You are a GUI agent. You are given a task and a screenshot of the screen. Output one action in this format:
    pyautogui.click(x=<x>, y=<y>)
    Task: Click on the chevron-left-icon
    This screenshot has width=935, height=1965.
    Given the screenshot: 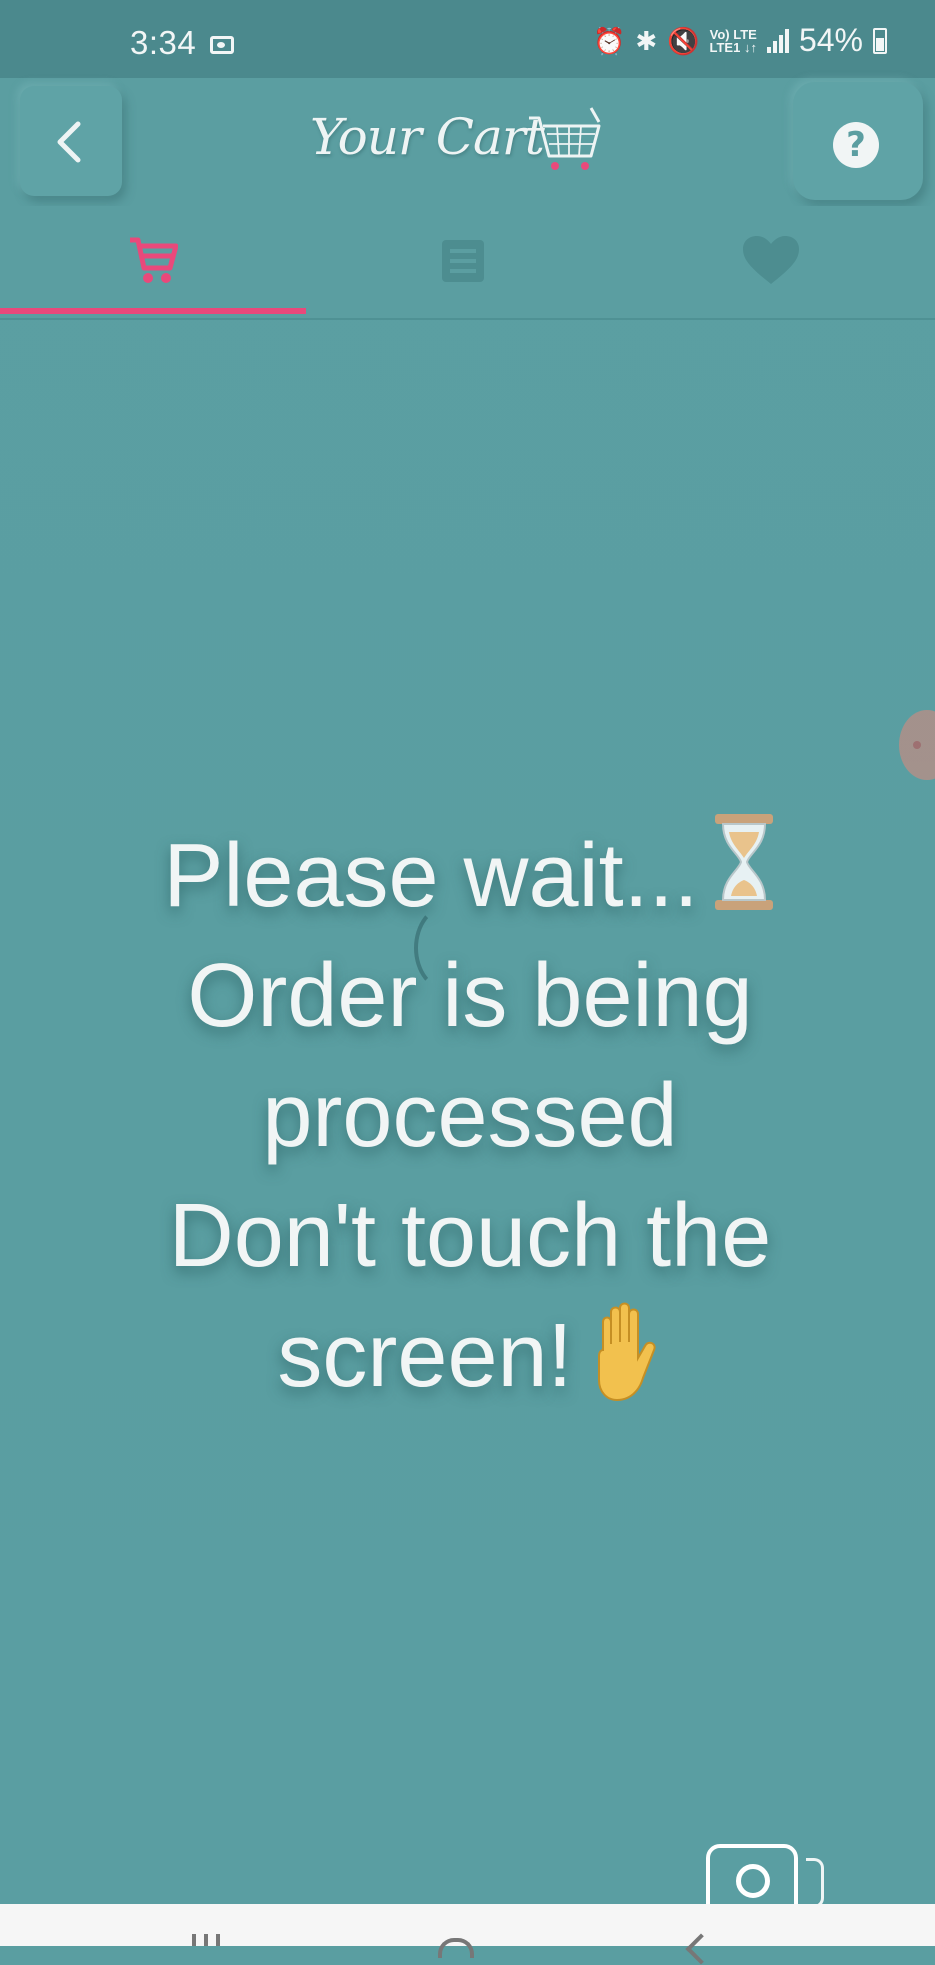 What is the action you would take?
    pyautogui.click(x=69, y=142)
    